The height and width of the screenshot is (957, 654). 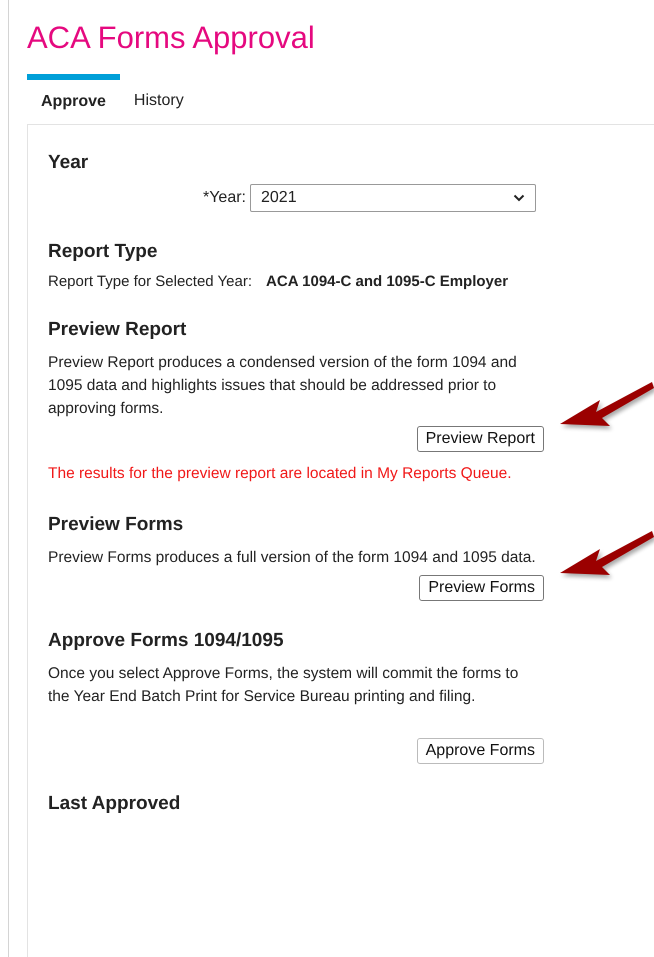 What do you see at coordinates (480, 751) in the screenshot?
I see `action-button: Approve Forms` at bounding box center [480, 751].